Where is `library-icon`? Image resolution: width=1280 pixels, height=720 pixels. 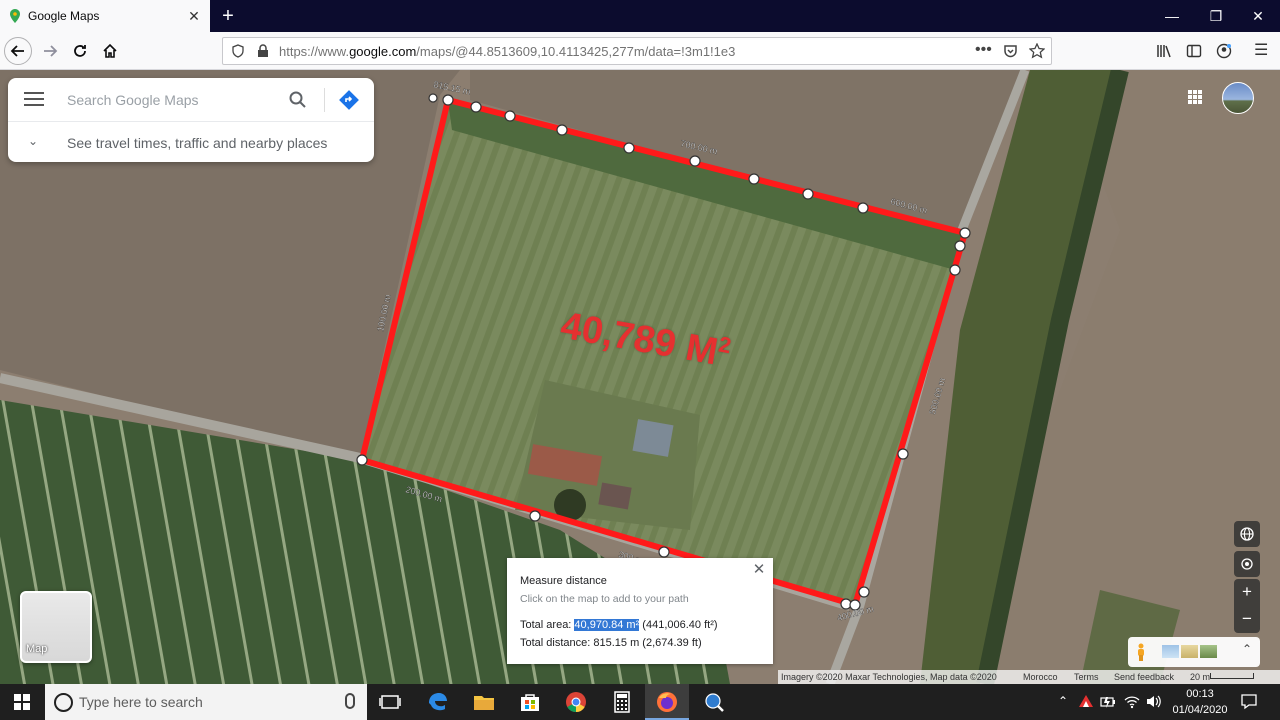
library-icon is located at coordinates (1164, 51).